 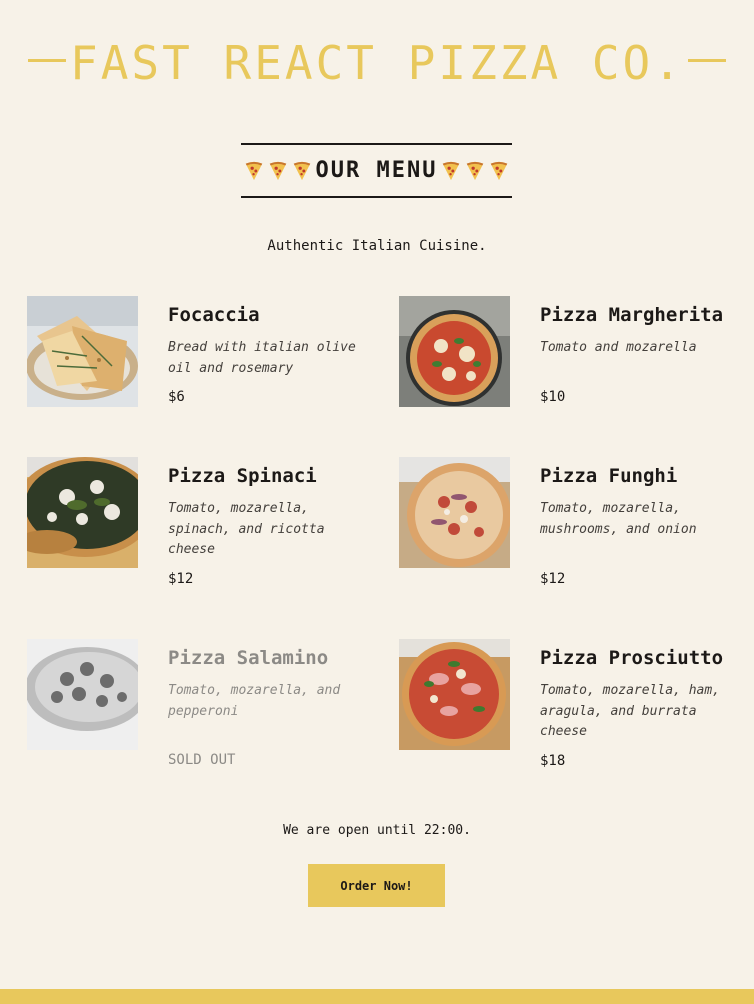 I want to click on menu-tagline: Authentic Italian Cuisine., so click(x=377, y=246).